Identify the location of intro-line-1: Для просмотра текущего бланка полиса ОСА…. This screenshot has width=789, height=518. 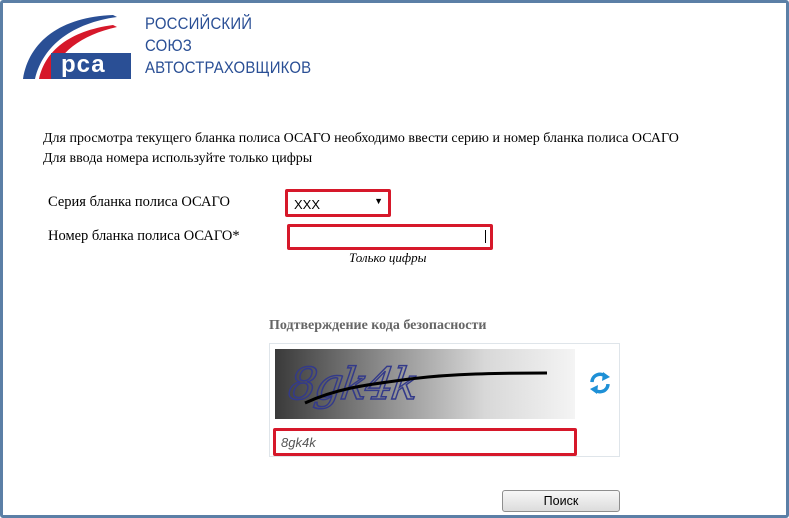
(361, 138).